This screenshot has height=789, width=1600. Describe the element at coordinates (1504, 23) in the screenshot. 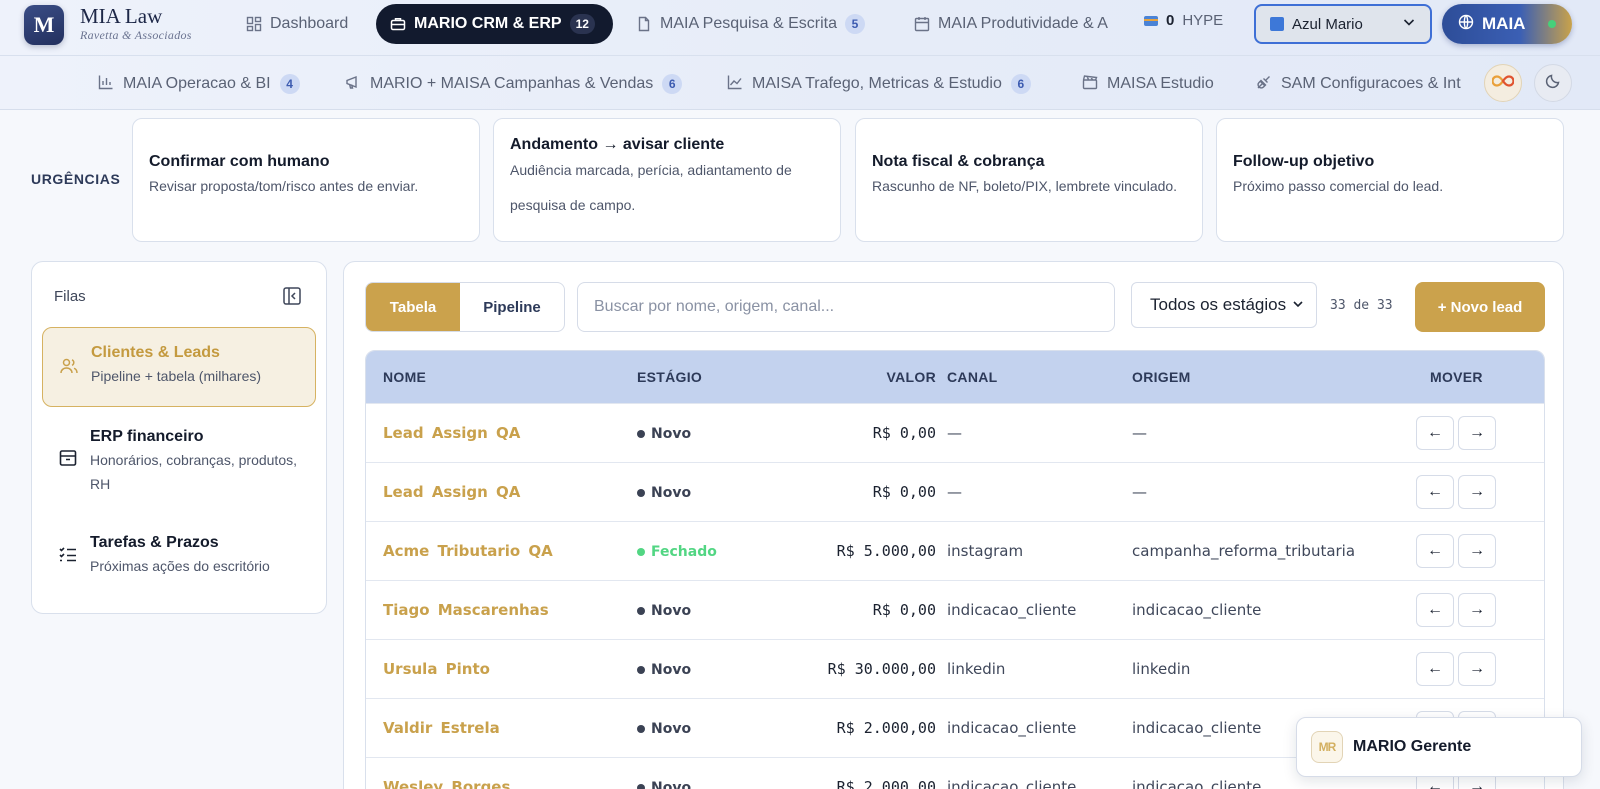

I see `maia-button-label: MAIA` at that location.